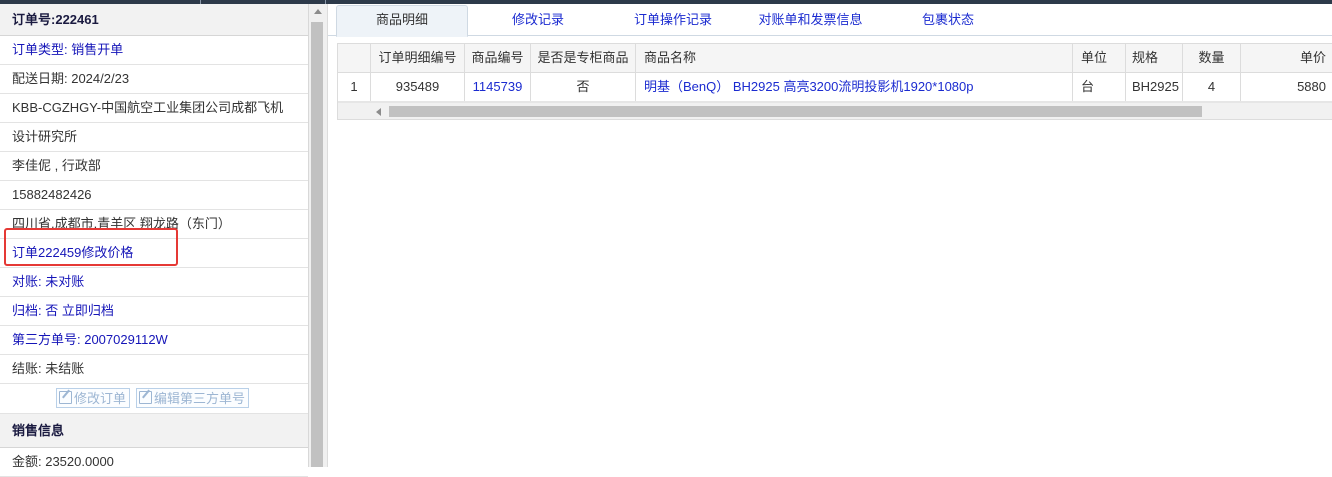 The width and height of the screenshot is (1332, 477). Describe the element at coordinates (1154, 58) in the screenshot. I see `col-header-spec: 规格` at that location.